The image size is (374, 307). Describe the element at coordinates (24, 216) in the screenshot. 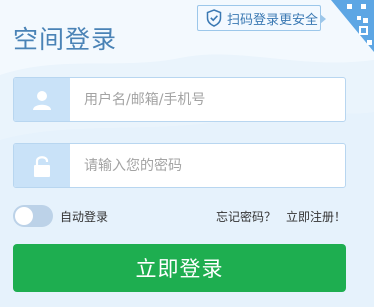

I see `toggle-knob` at that location.